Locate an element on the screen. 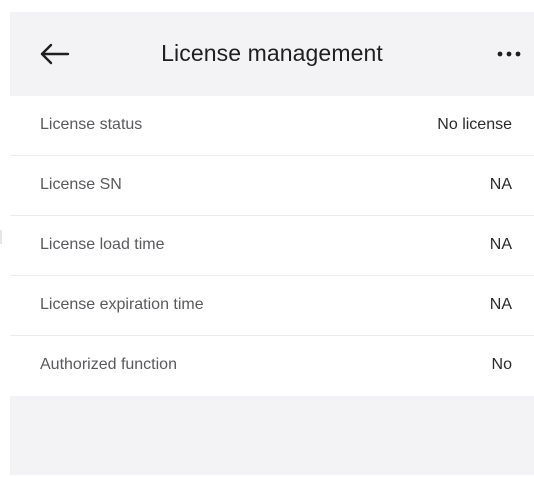 This screenshot has height=477, width=534. more-options-button is located at coordinates (514, 54).